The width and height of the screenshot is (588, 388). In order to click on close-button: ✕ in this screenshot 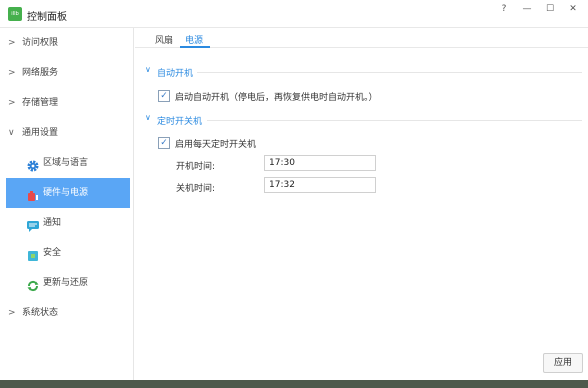, I will do `click(573, 9)`.